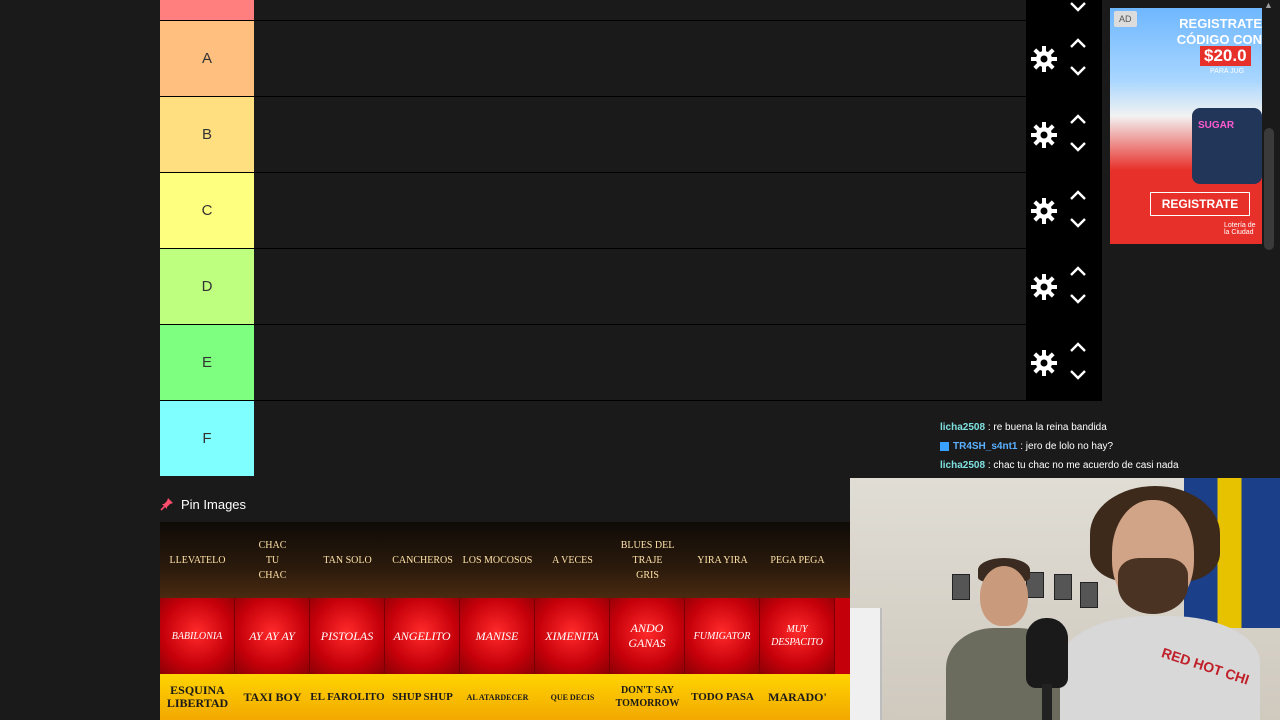  What do you see at coordinates (722, 560) in the screenshot?
I see `song-tile: YIRA YIRA` at bounding box center [722, 560].